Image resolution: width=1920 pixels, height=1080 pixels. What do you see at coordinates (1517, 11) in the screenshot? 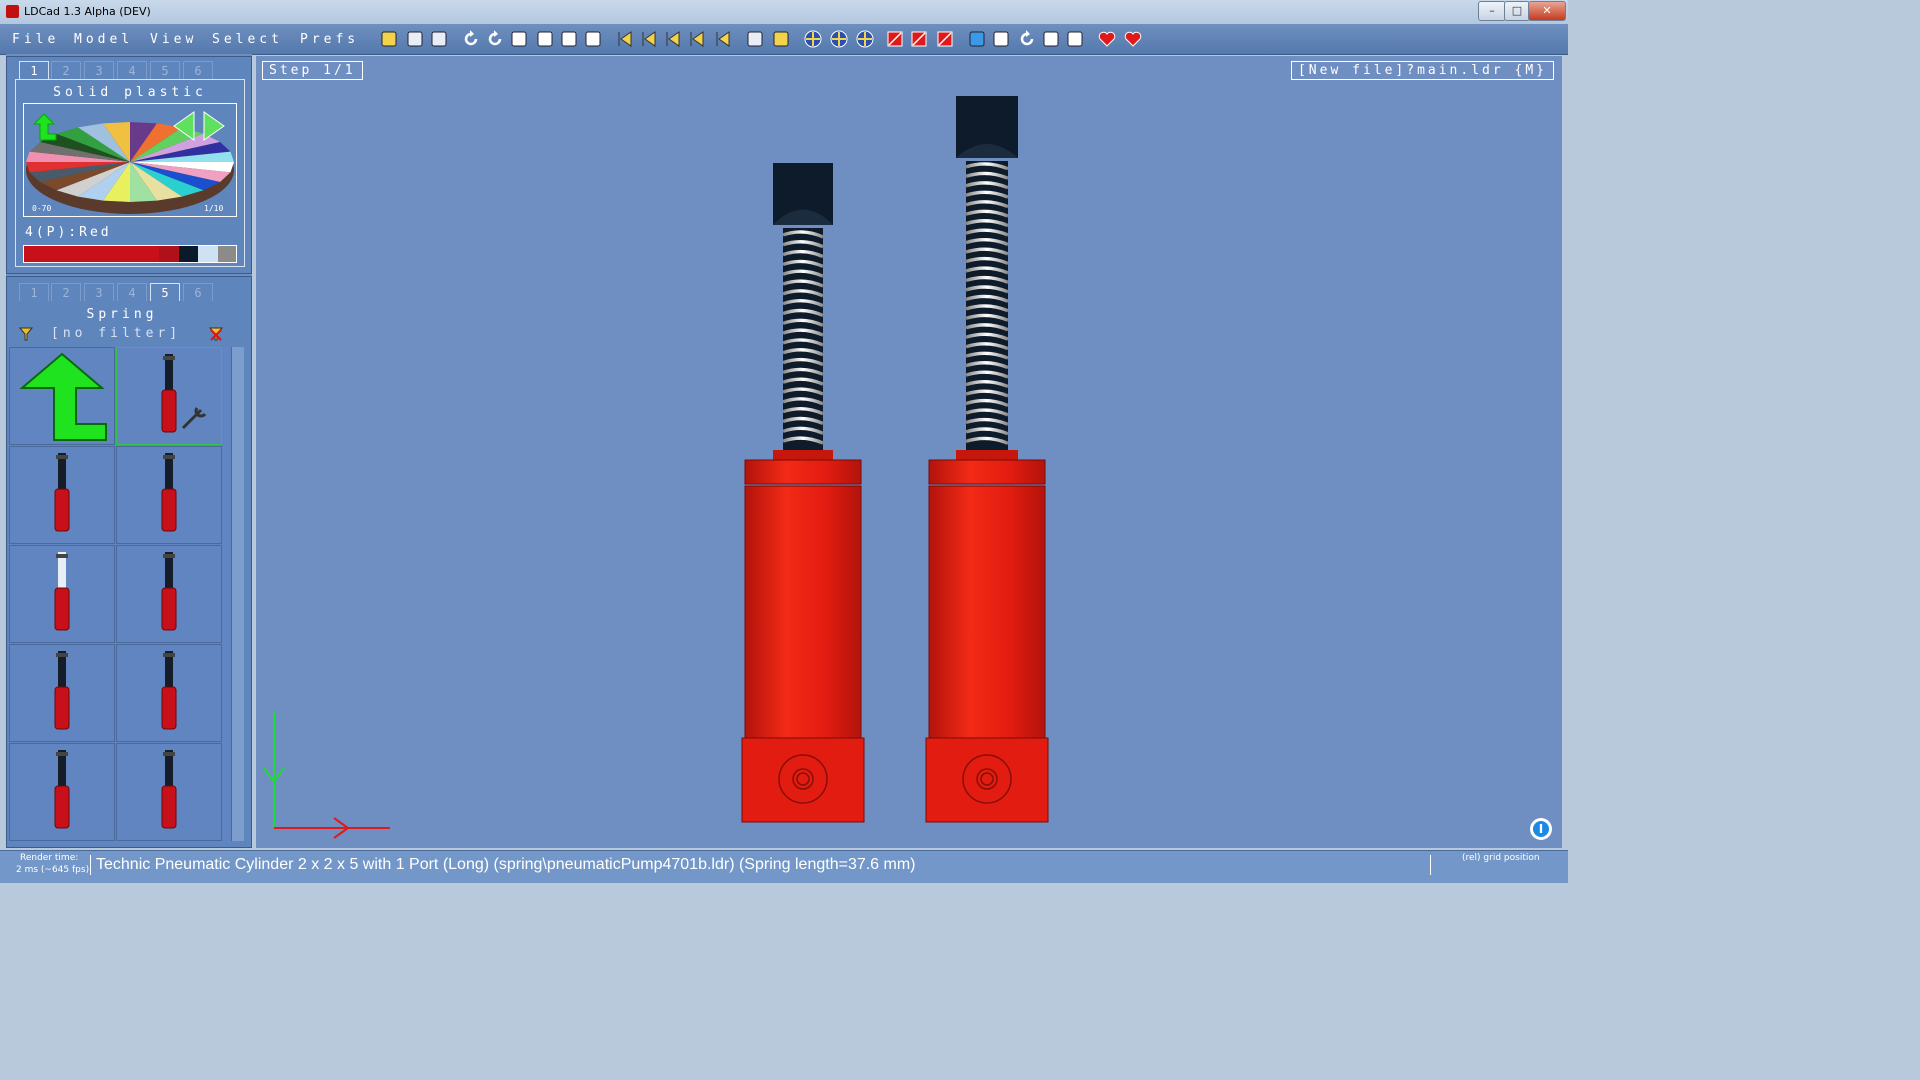
I see `maximize-button: □` at bounding box center [1517, 11].